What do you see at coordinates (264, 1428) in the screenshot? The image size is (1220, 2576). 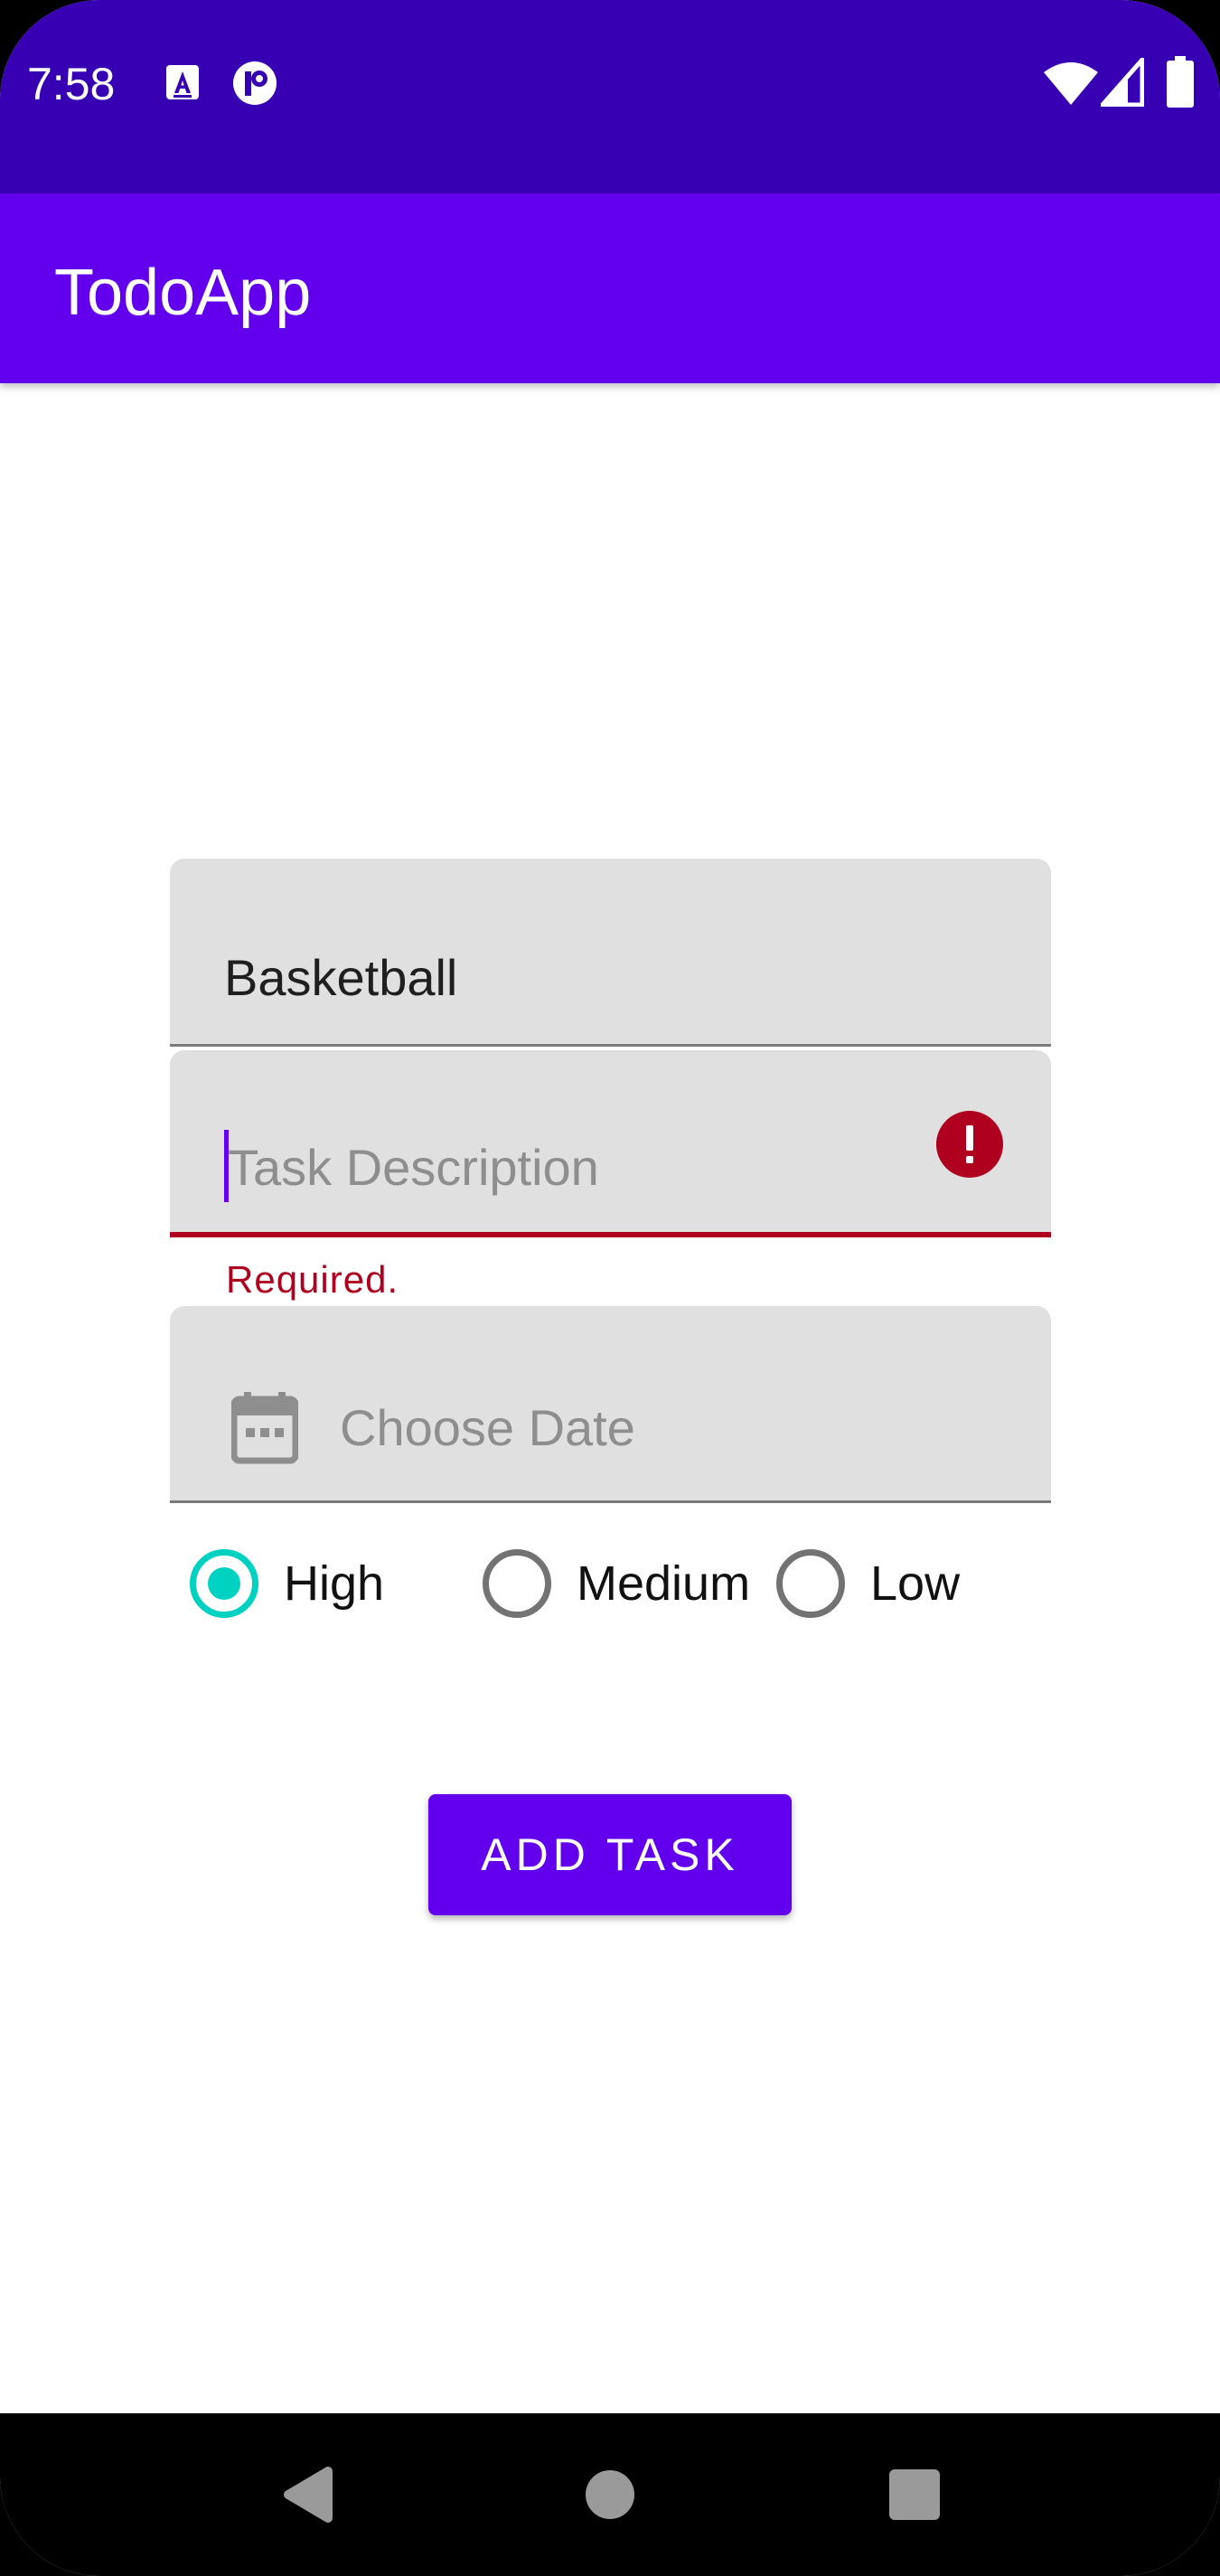 I see `calendar-icon` at bounding box center [264, 1428].